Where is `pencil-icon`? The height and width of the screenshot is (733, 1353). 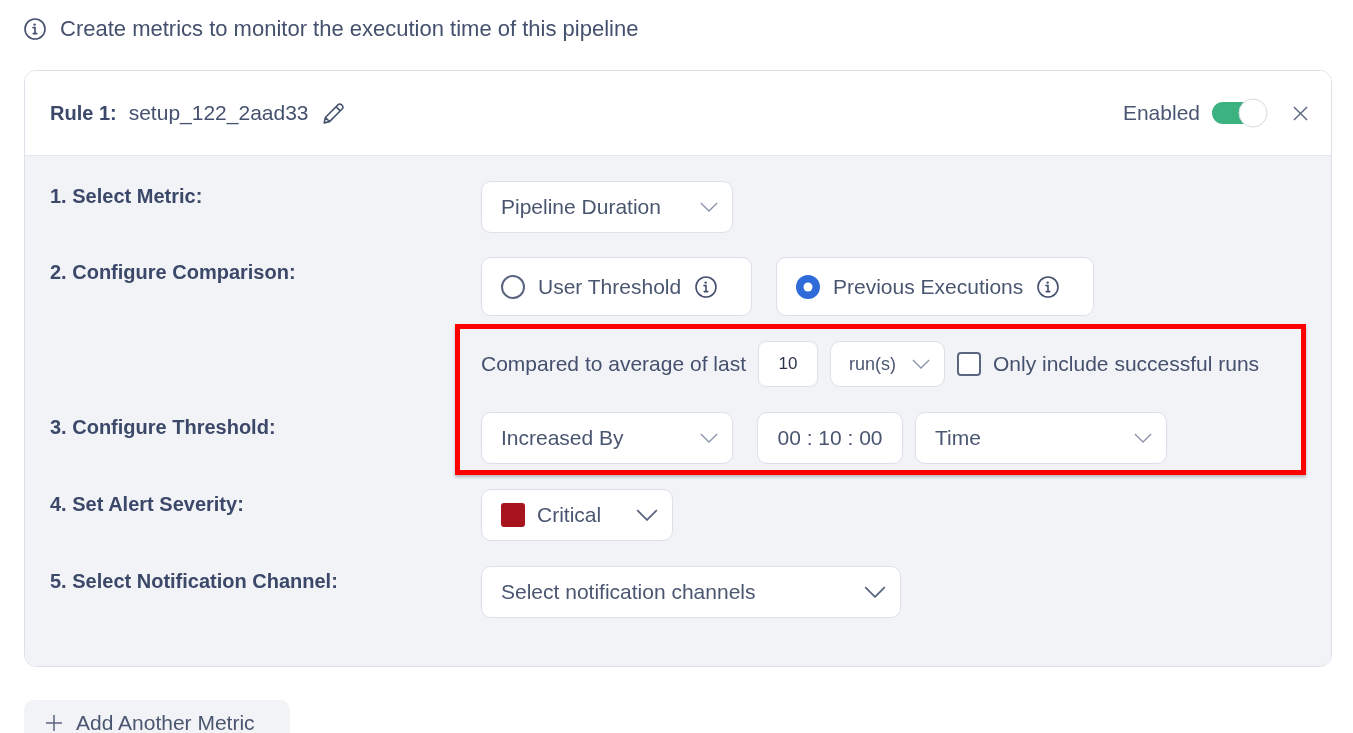 pencil-icon is located at coordinates (333, 113).